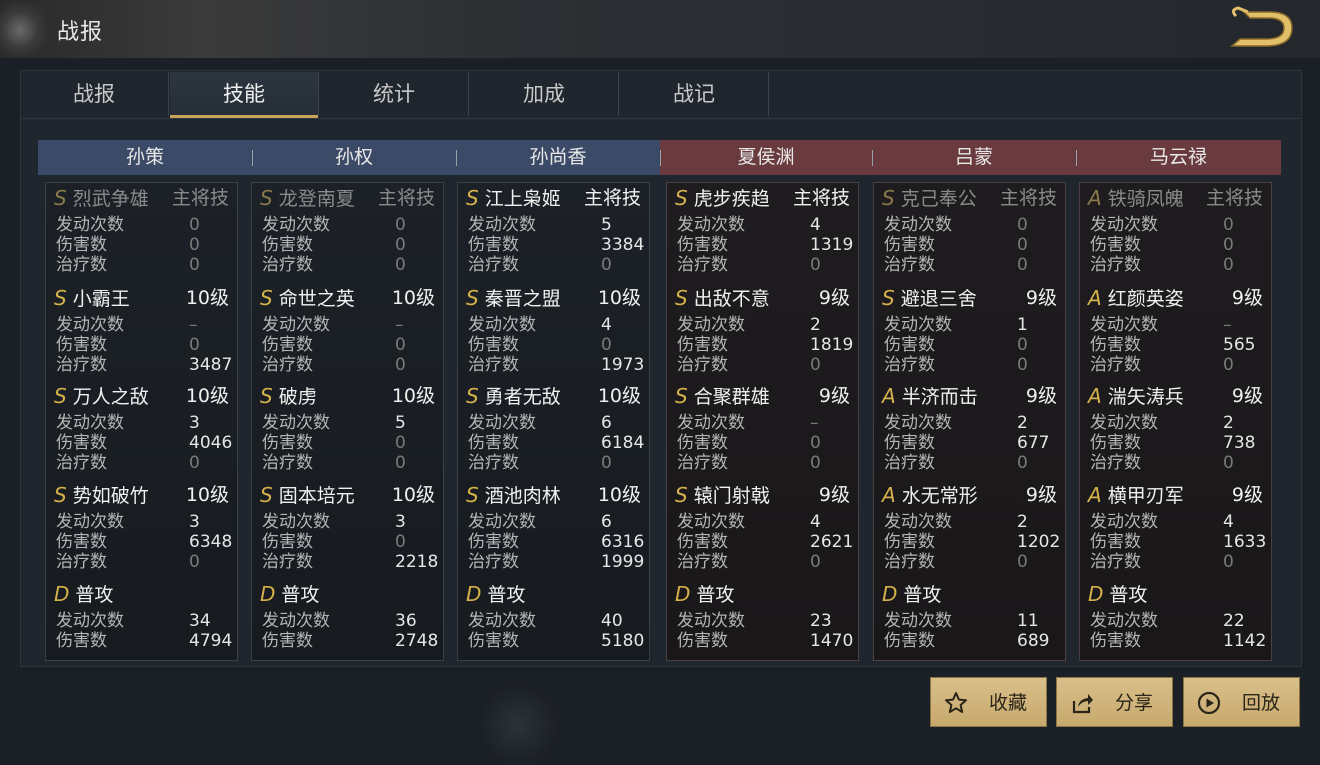  What do you see at coordinates (544, 94) in the screenshot?
I see `tab-bonus: 加成` at bounding box center [544, 94].